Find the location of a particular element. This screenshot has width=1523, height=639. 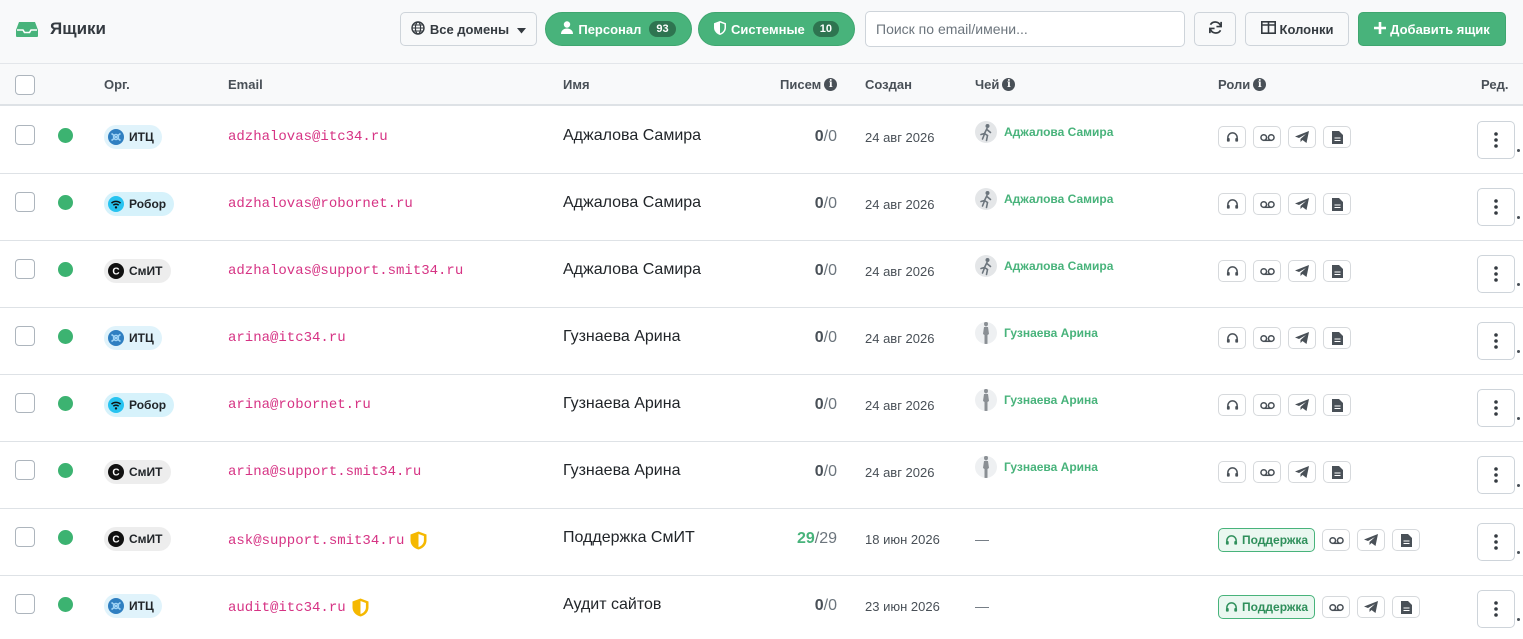

svg-text: C is located at coordinates (115, 473).